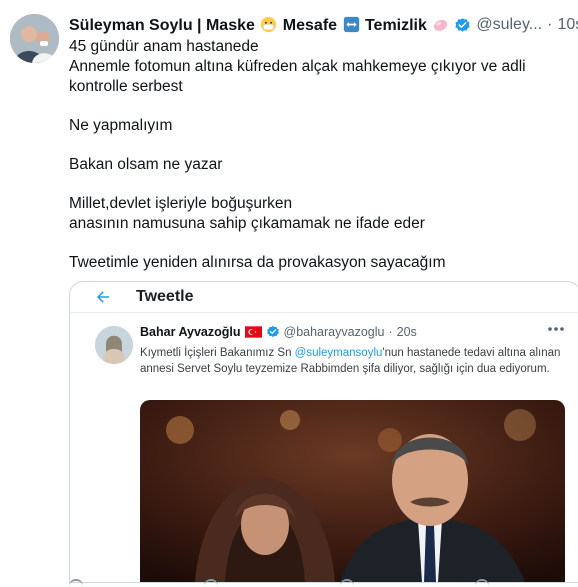 The height and width of the screenshot is (587, 578). What do you see at coordinates (165, 296) in the screenshot?
I see `embed-title: Tweetle` at bounding box center [165, 296].